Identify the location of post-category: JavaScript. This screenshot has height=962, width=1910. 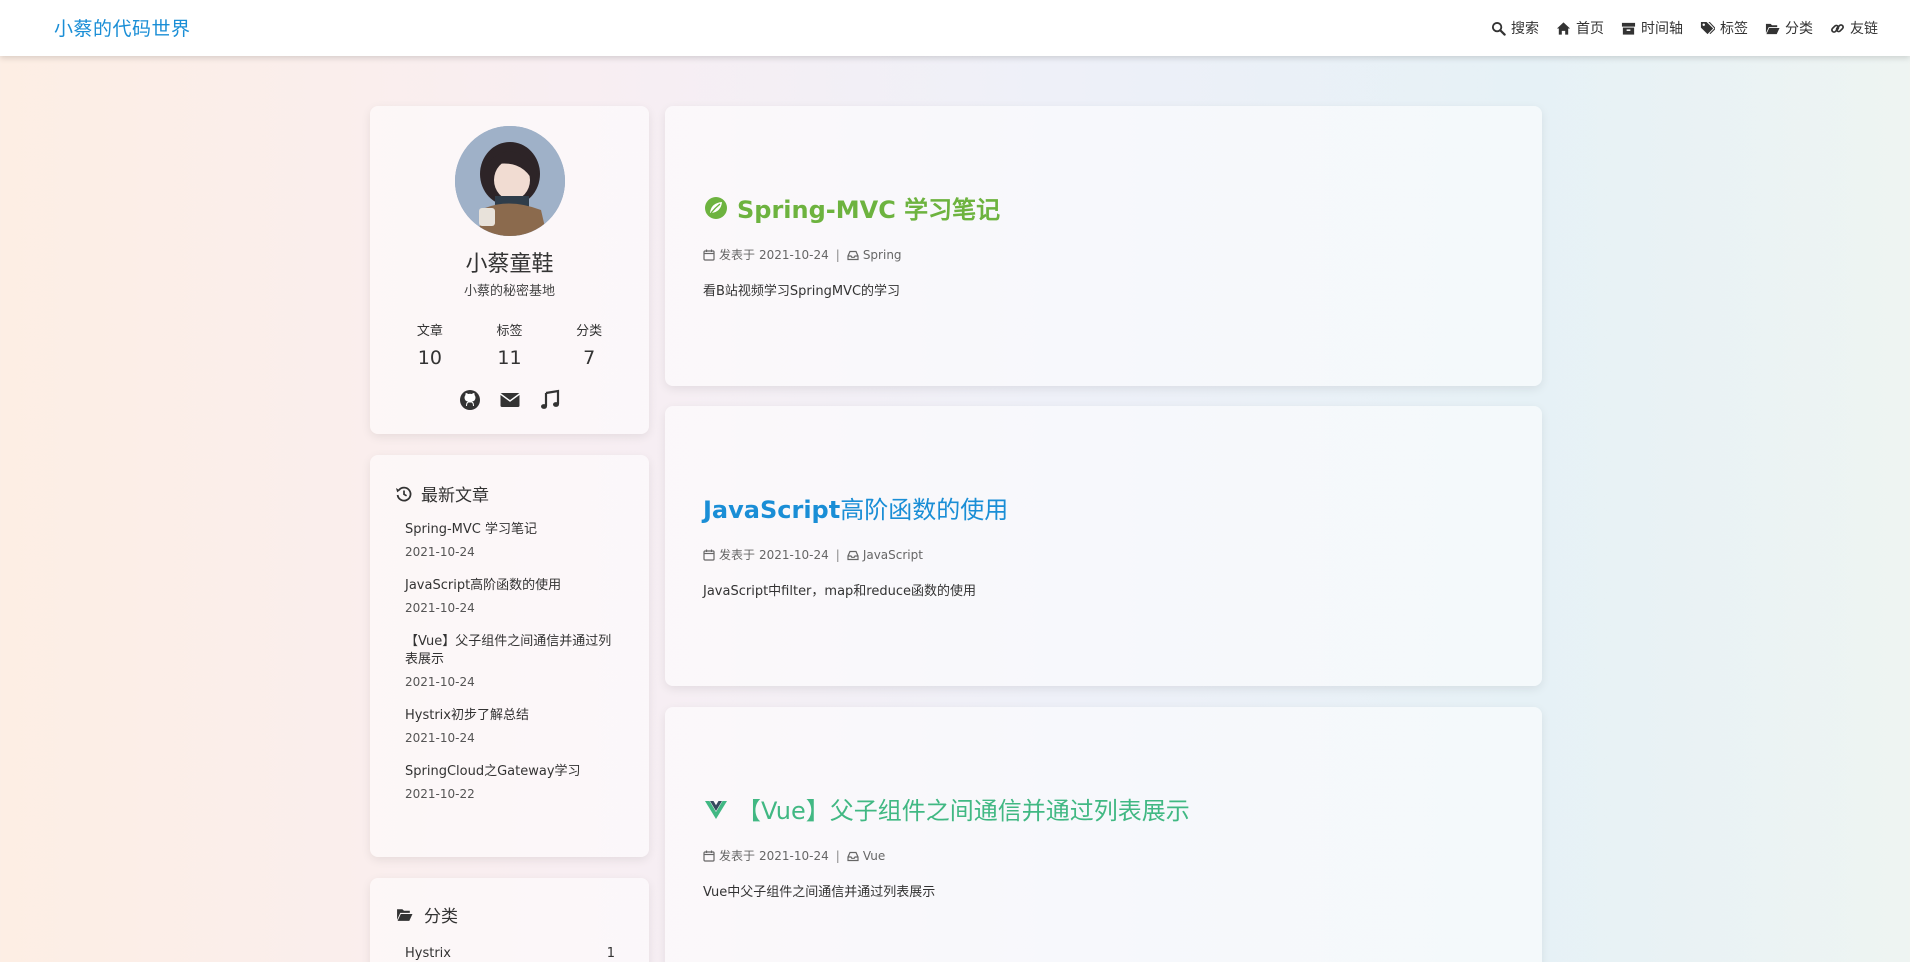
(893, 555).